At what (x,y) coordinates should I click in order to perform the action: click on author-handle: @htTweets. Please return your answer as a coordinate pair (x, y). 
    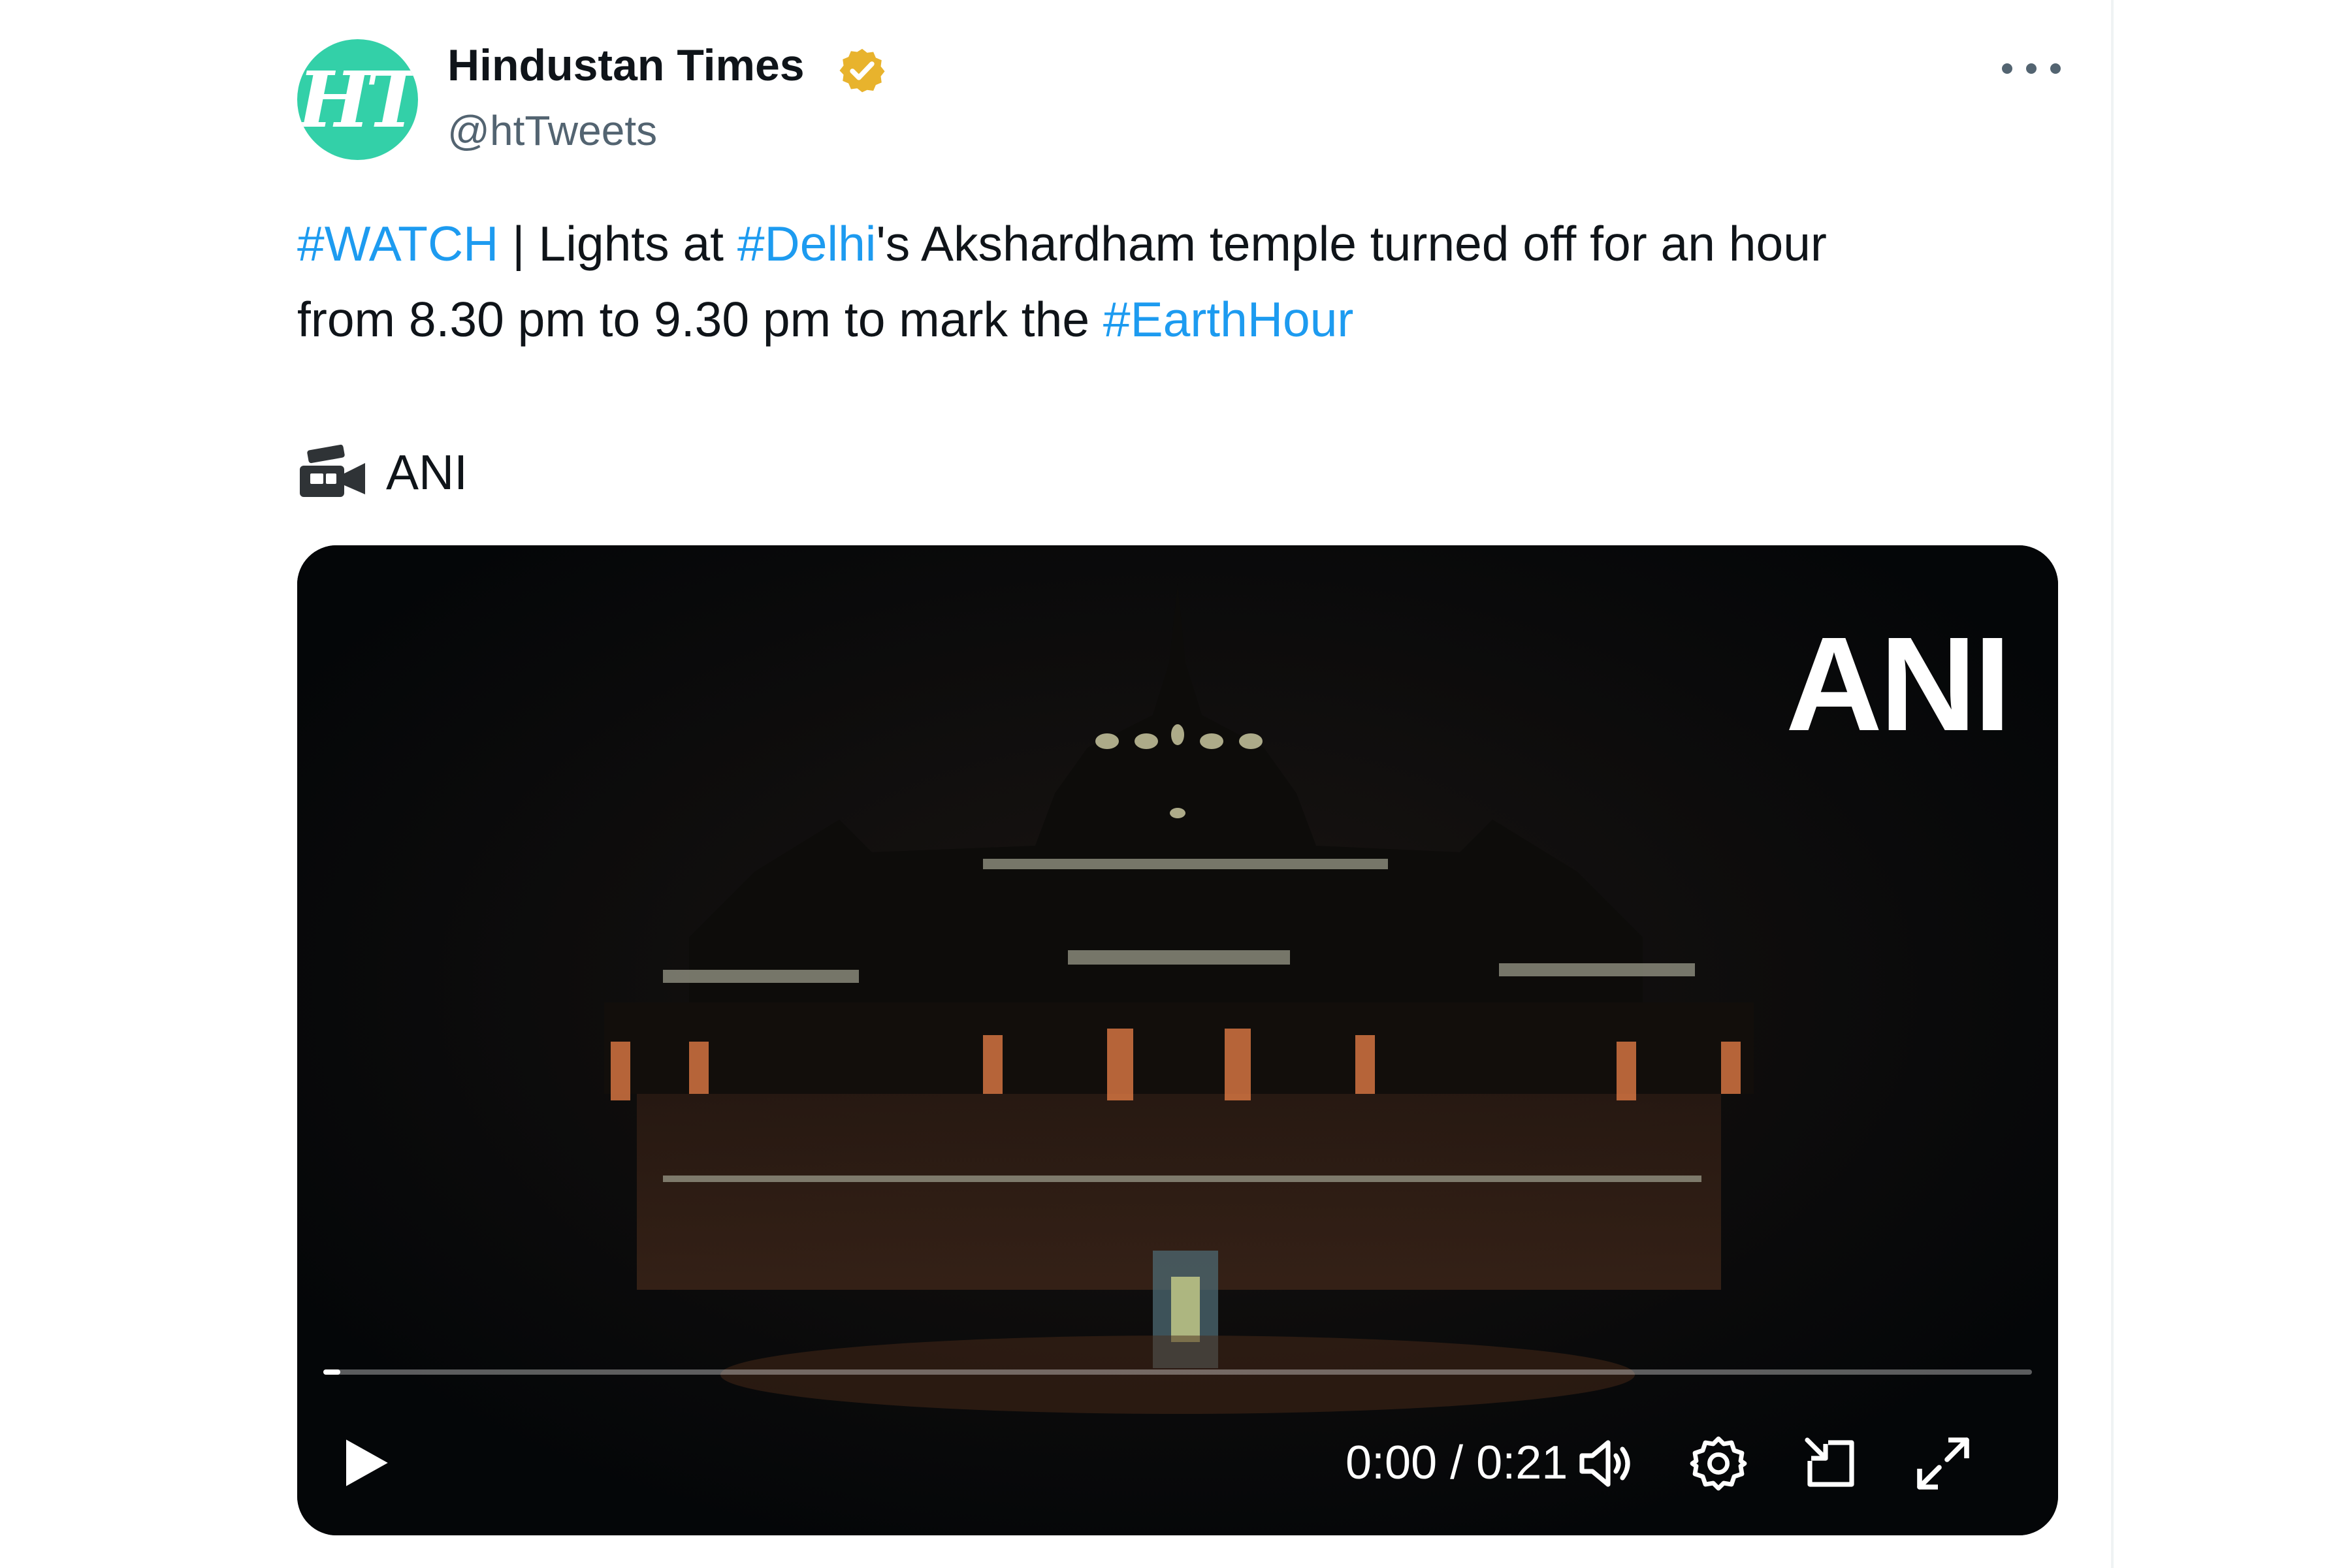
    Looking at the image, I should click on (552, 130).